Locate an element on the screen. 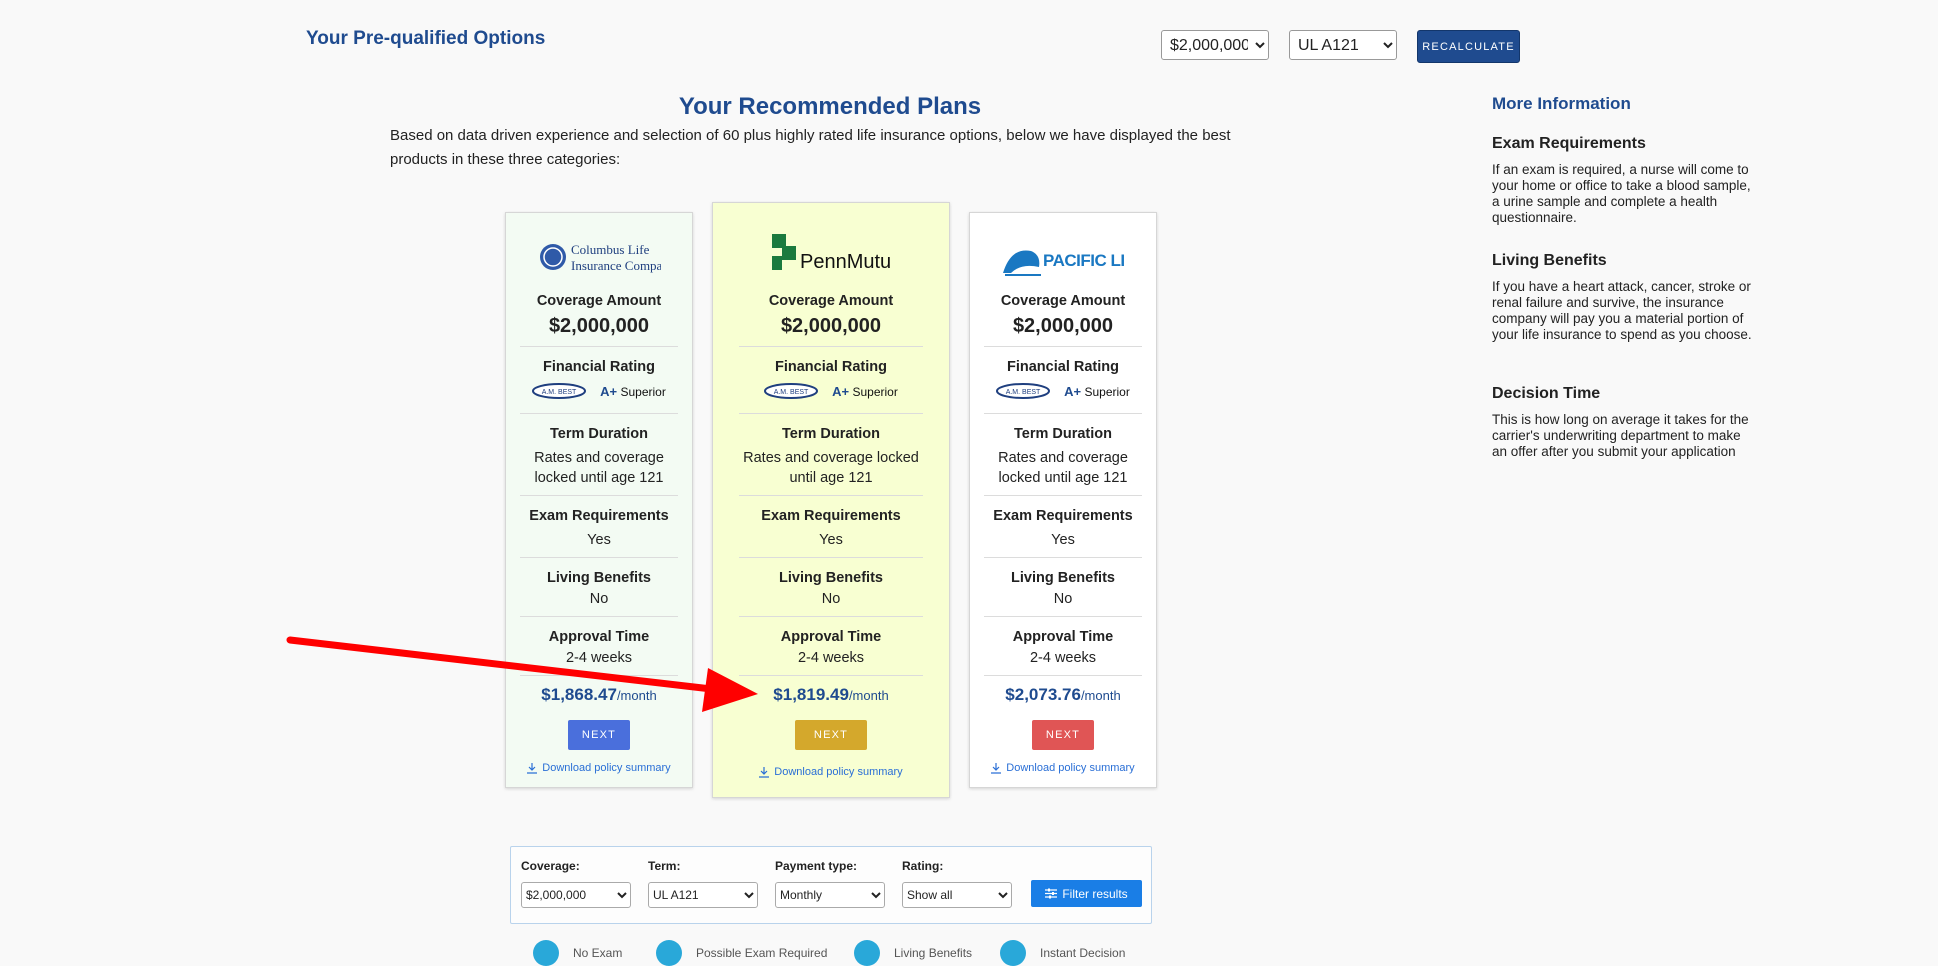  approval-value: 2-4 weeks is located at coordinates (1063, 658).